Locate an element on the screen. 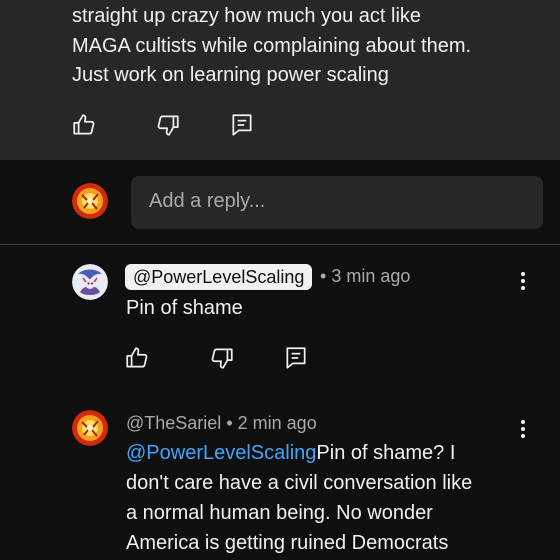  reply-2-line-4: America is getting ruined Democrats is located at coordinates (287, 543).